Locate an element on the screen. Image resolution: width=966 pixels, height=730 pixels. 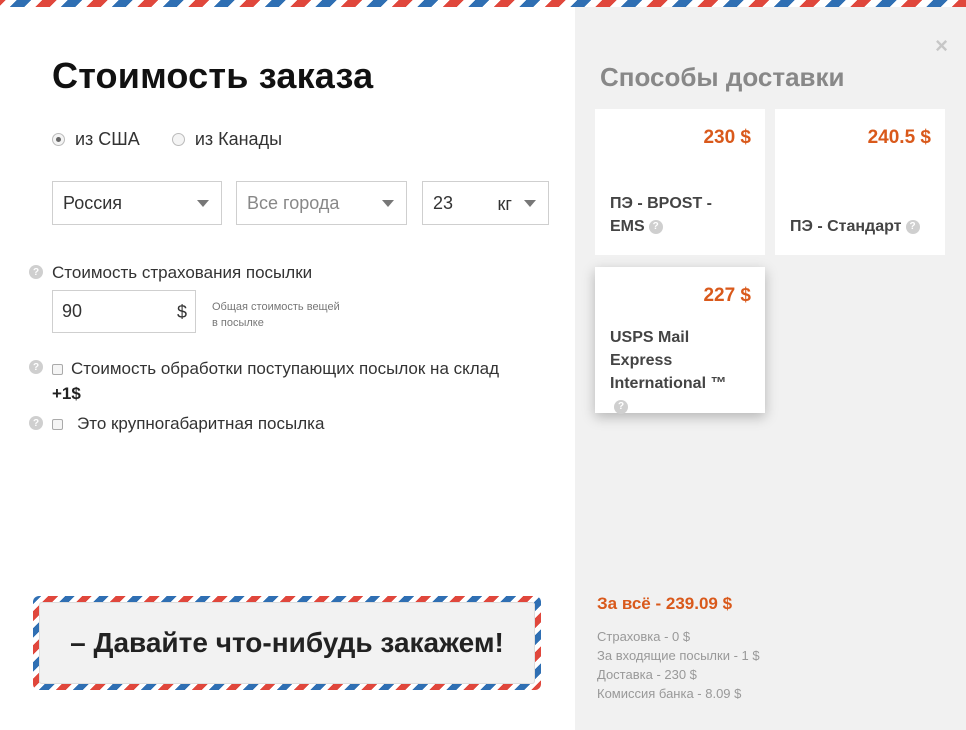
processing-checkbox is located at coordinates (57, 369).